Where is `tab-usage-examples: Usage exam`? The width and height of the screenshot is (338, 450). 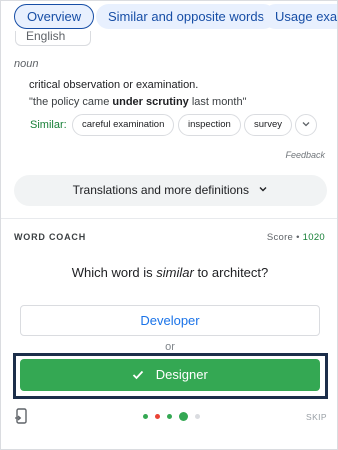 tab-usage-examples: Usage exam is located at coordinates (300, 16).